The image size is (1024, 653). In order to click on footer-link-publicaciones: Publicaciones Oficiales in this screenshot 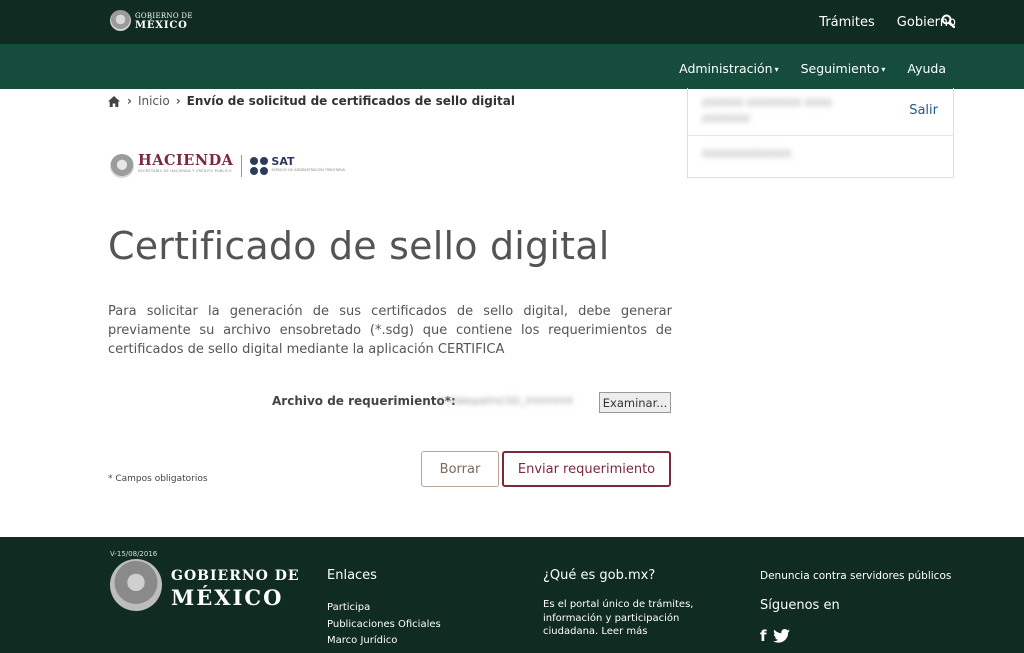, I will do `click(384, 625)`.